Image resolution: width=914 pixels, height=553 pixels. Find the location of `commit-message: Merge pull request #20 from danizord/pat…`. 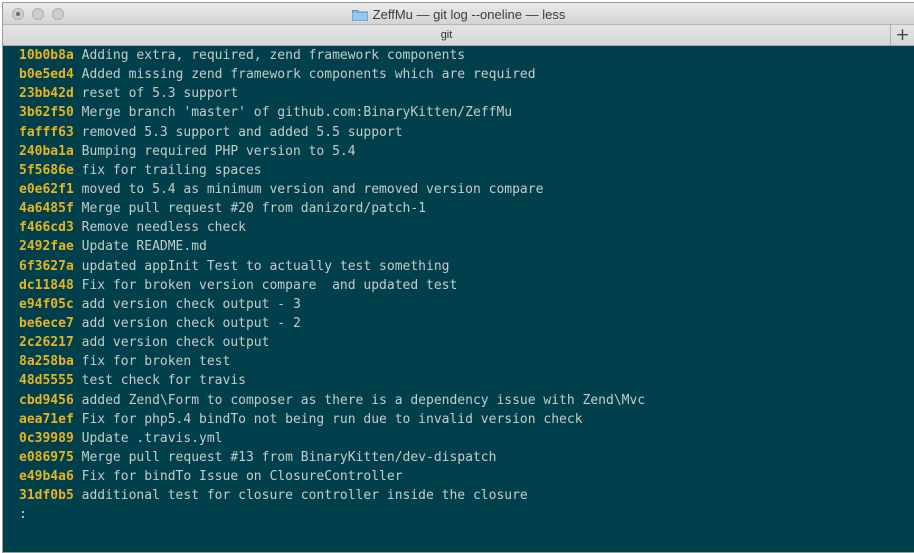

commit-message: Merge pull request #20 from danizord/pat… is located at coordinates (253, 209).